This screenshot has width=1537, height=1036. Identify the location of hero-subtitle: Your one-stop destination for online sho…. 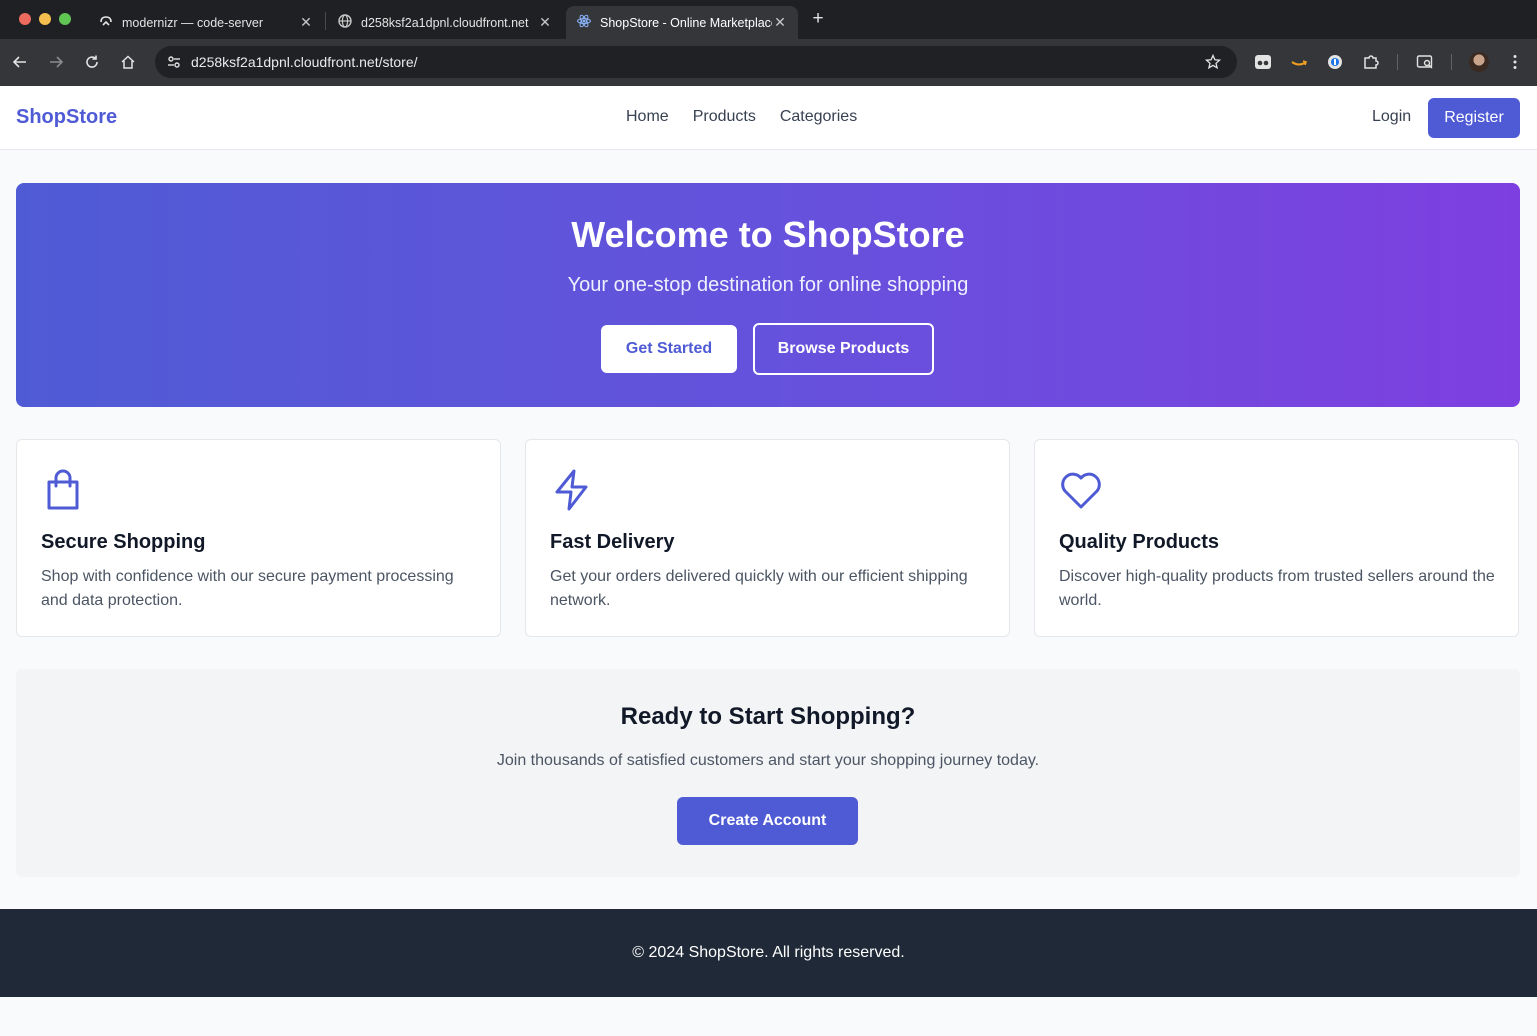
(768, 285).